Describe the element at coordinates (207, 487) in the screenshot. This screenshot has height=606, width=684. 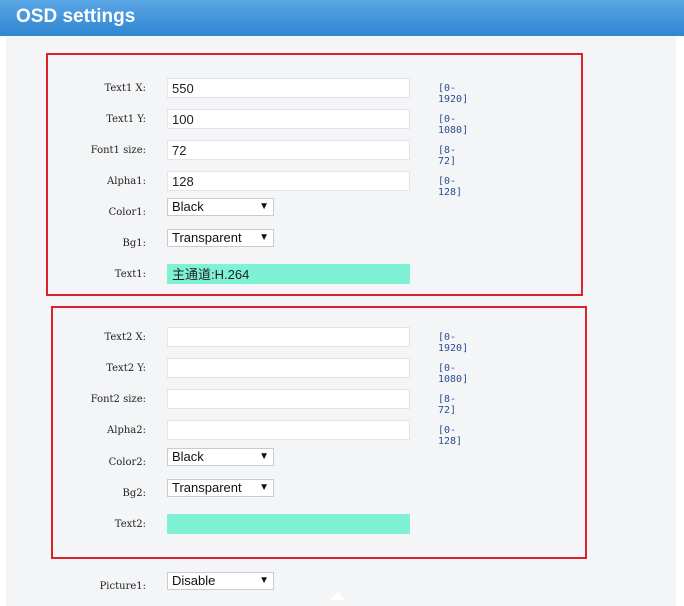
I see `bg2-select-value: Transparent` at that location.